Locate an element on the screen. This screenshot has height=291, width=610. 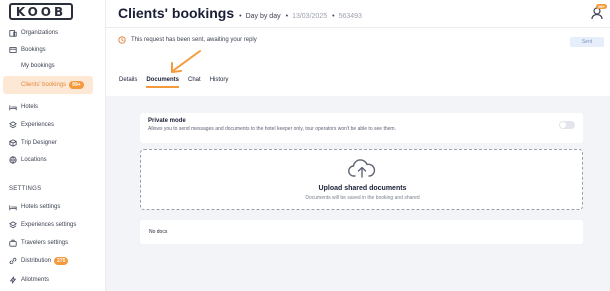
breadcrumb-booking-id: 563493 is located at coordinates (350, 16).